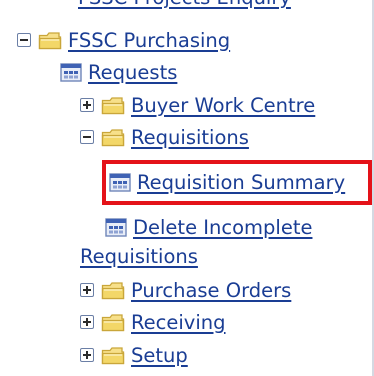  I want to click on tree-item-label: FSSC Projects Enquiry, so click(184, 4).